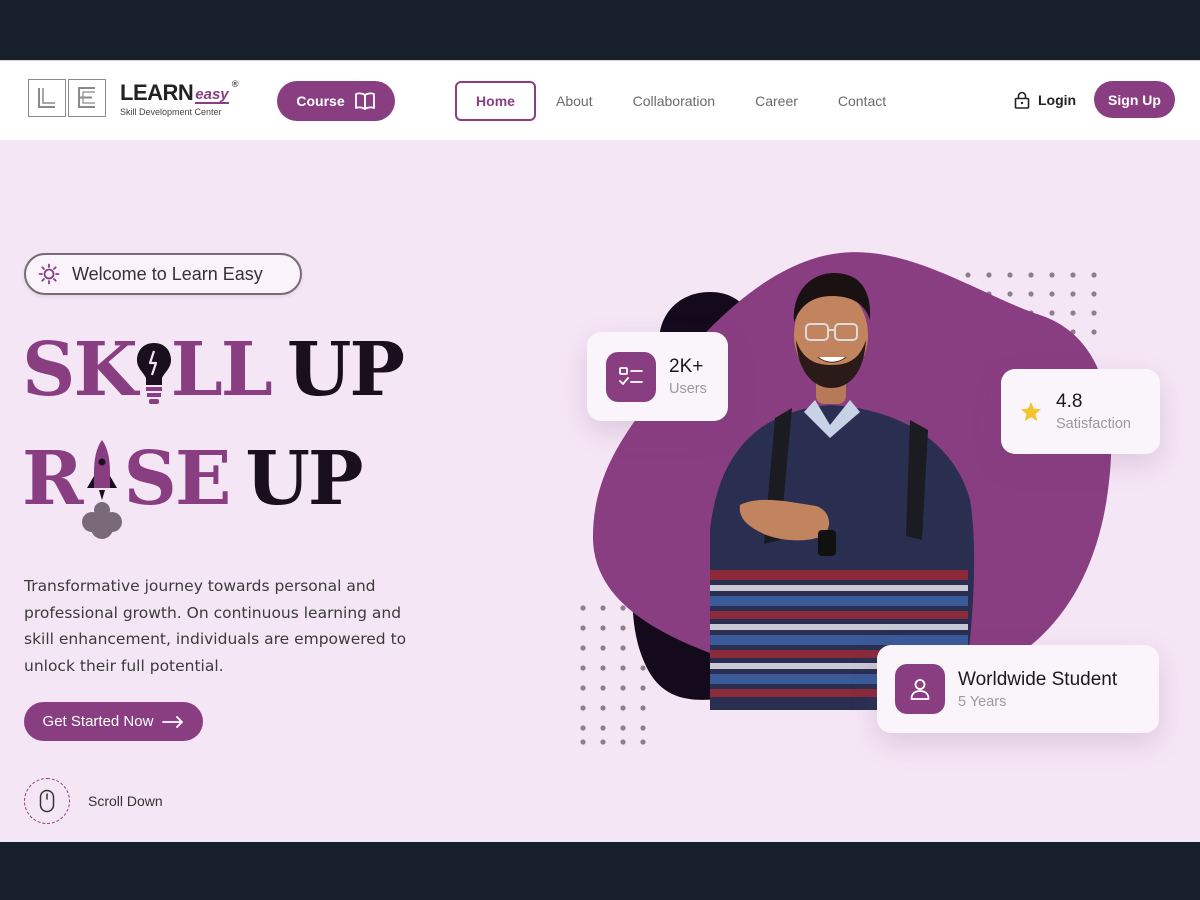 This screenshot has width=1200, height=900. I want to click on logo-letter-l-icon, so click(47, 98).